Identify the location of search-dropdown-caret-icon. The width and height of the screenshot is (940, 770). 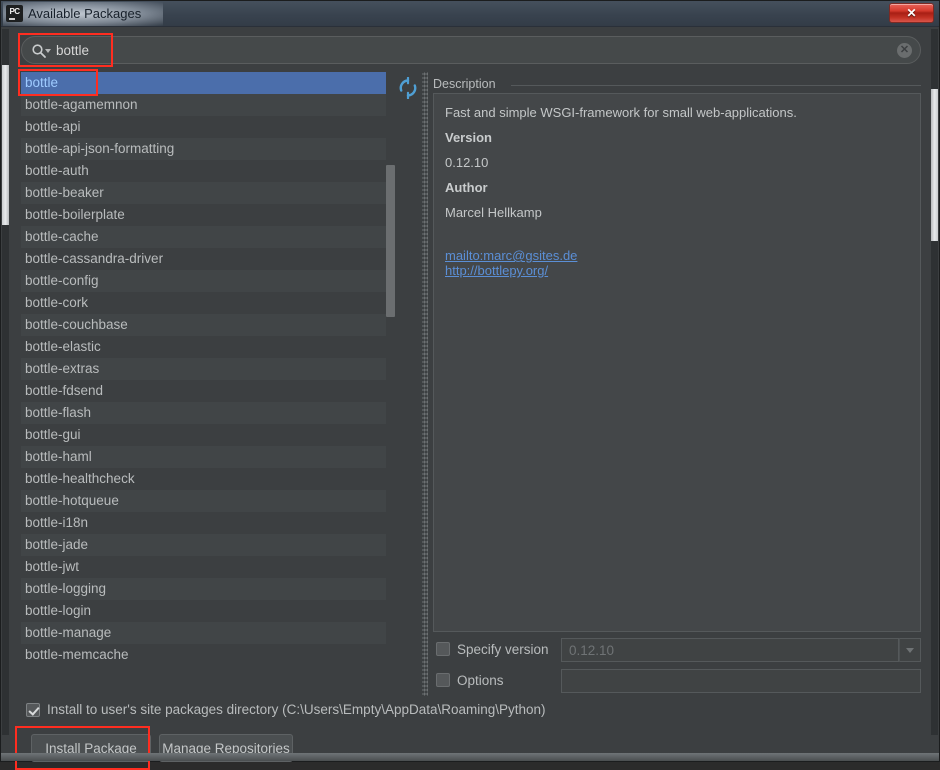
(48, 51).